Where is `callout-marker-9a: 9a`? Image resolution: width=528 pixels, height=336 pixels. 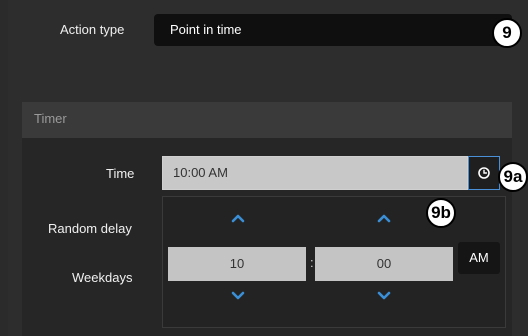
callout-marker-9a: 9a is located at coordinates (513, 177).